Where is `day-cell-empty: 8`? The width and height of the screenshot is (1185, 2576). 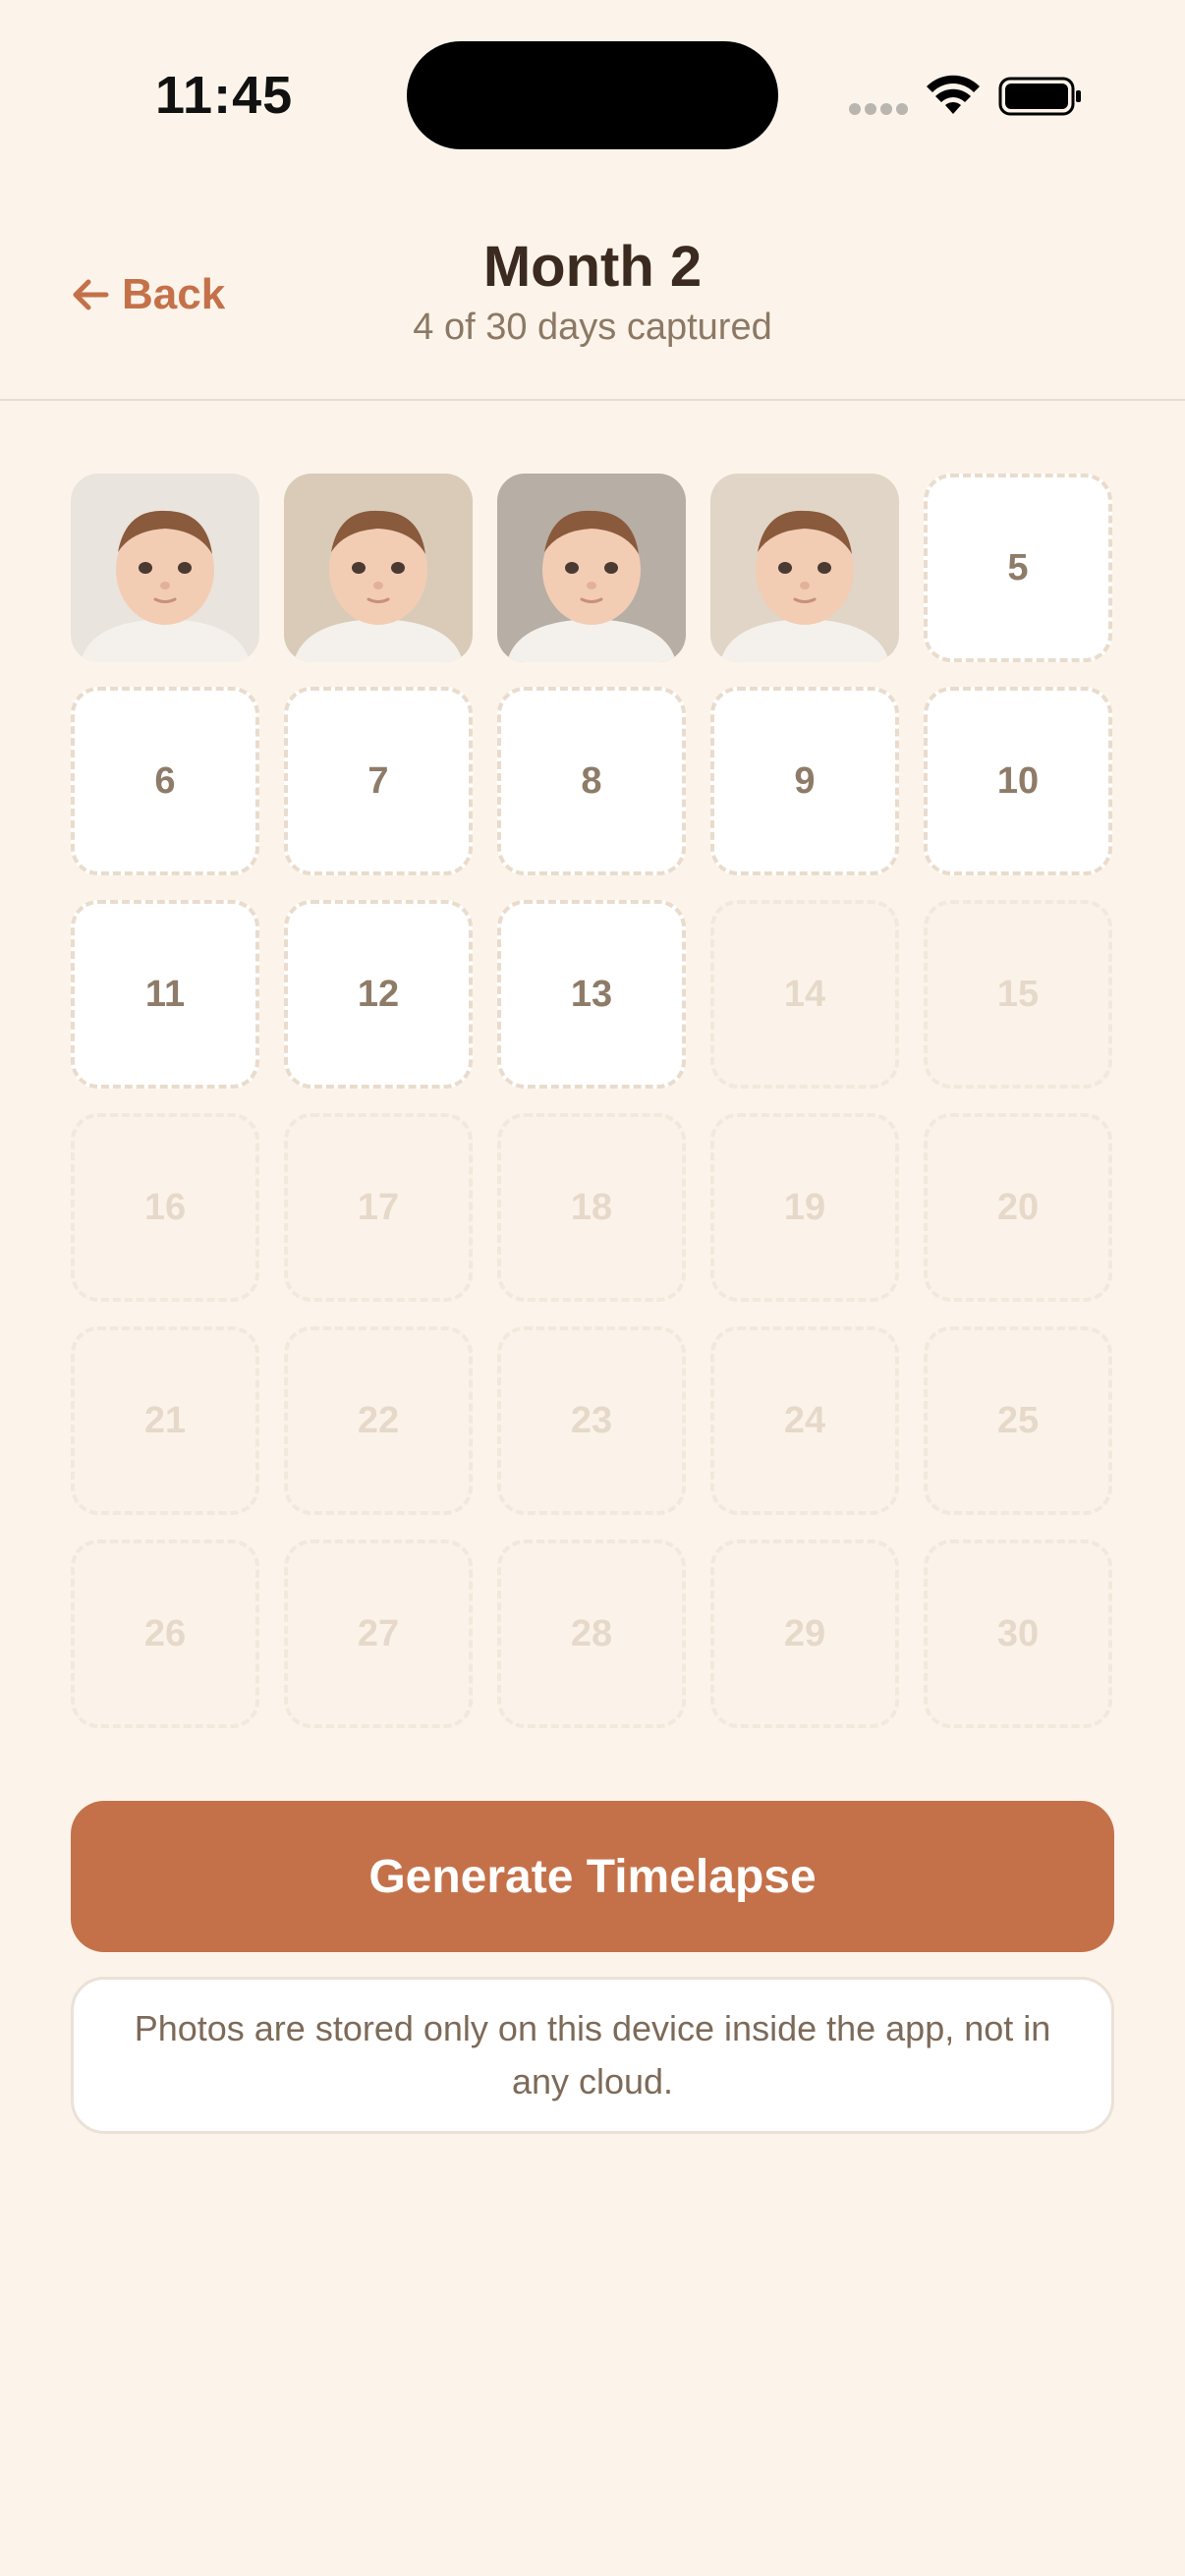 day-cell-empty: 8 is located at coordinates (592, 781).